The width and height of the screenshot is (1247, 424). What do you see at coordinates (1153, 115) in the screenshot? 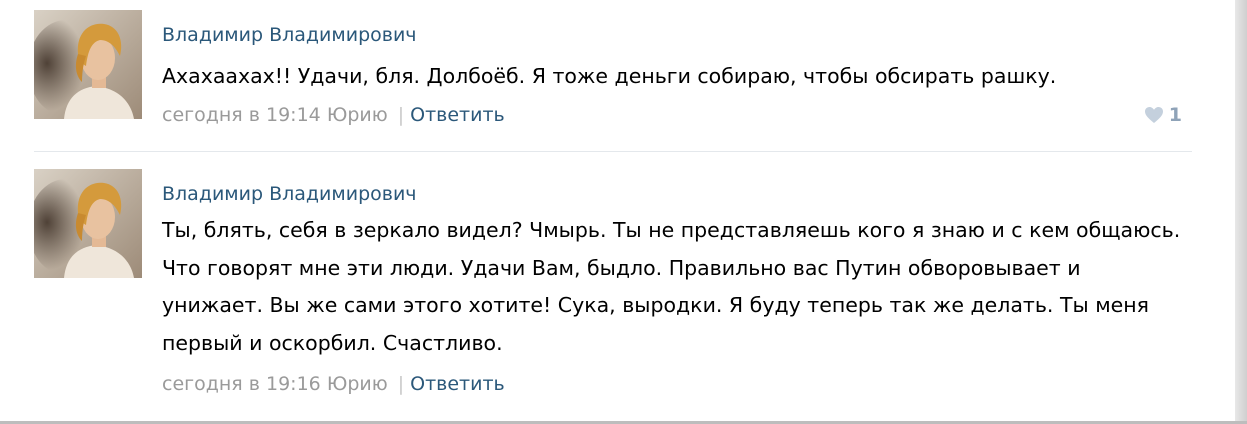
I see `heart-icon` at bounding box center [1153, 115].